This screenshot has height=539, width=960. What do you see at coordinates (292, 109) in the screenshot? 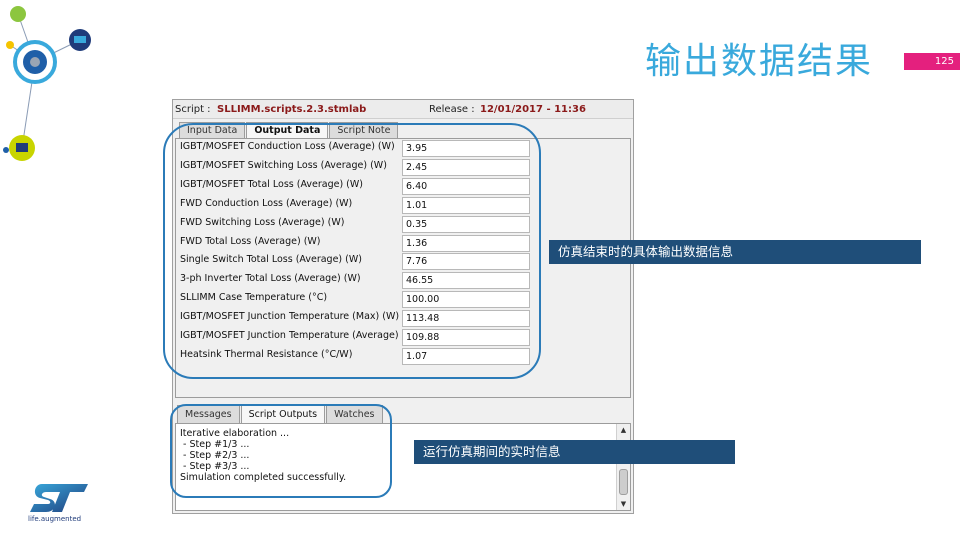
I see `script-name: SLLIMM.scripts.2.3.stmlab` at bounding box center [292, 109].